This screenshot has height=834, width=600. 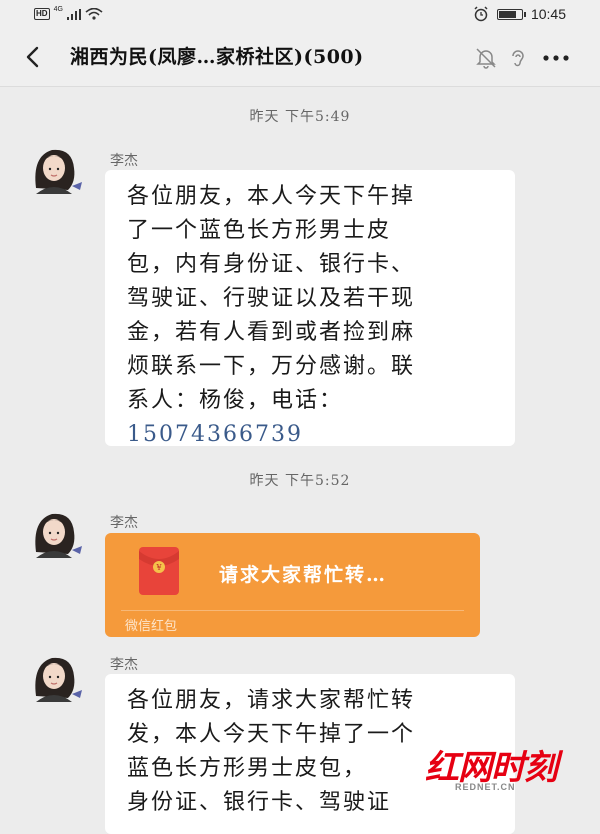 What do you see at coordinates (486, 58) in the screenshot?
I see `mute-bell-icon` at bounding box center [486, 58].